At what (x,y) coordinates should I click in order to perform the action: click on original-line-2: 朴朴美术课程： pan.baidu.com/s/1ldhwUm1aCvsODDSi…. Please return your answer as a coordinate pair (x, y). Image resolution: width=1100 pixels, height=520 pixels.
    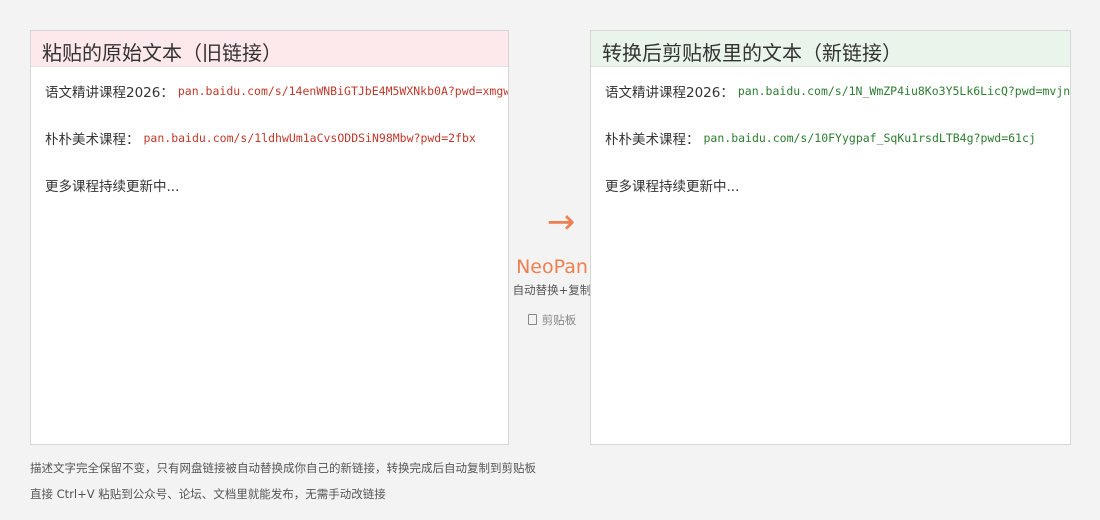
    Looking at the image, I should click on (276, 138).